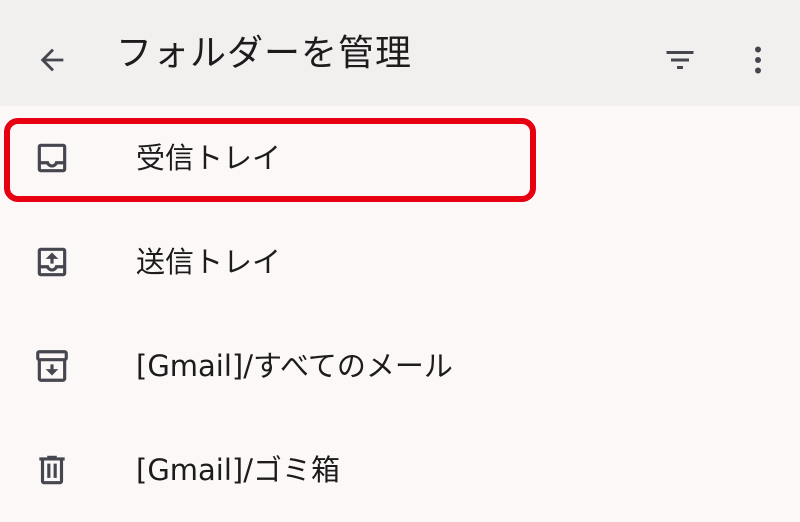  Describe the element at coordinates (52, 470) in the screenshot. I see `trash-icon` at that location.